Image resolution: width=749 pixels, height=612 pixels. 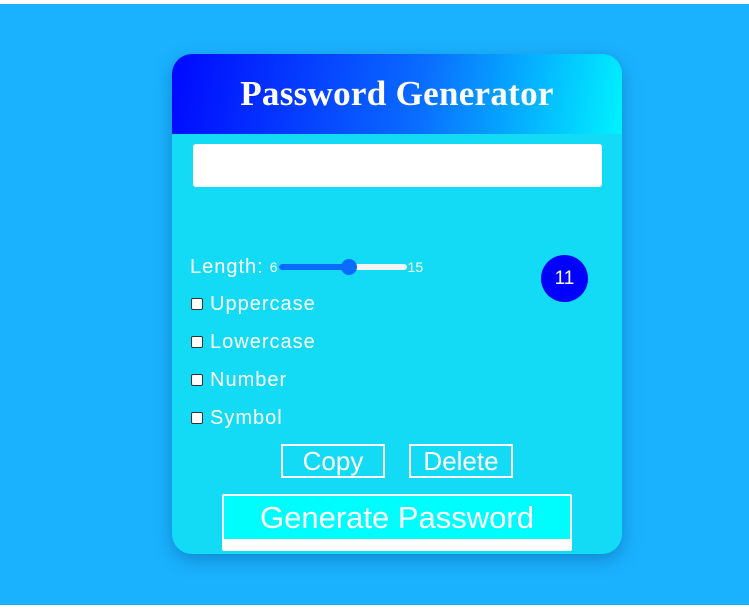 I want to click on slider-thumb, so click(x=348, y=267).